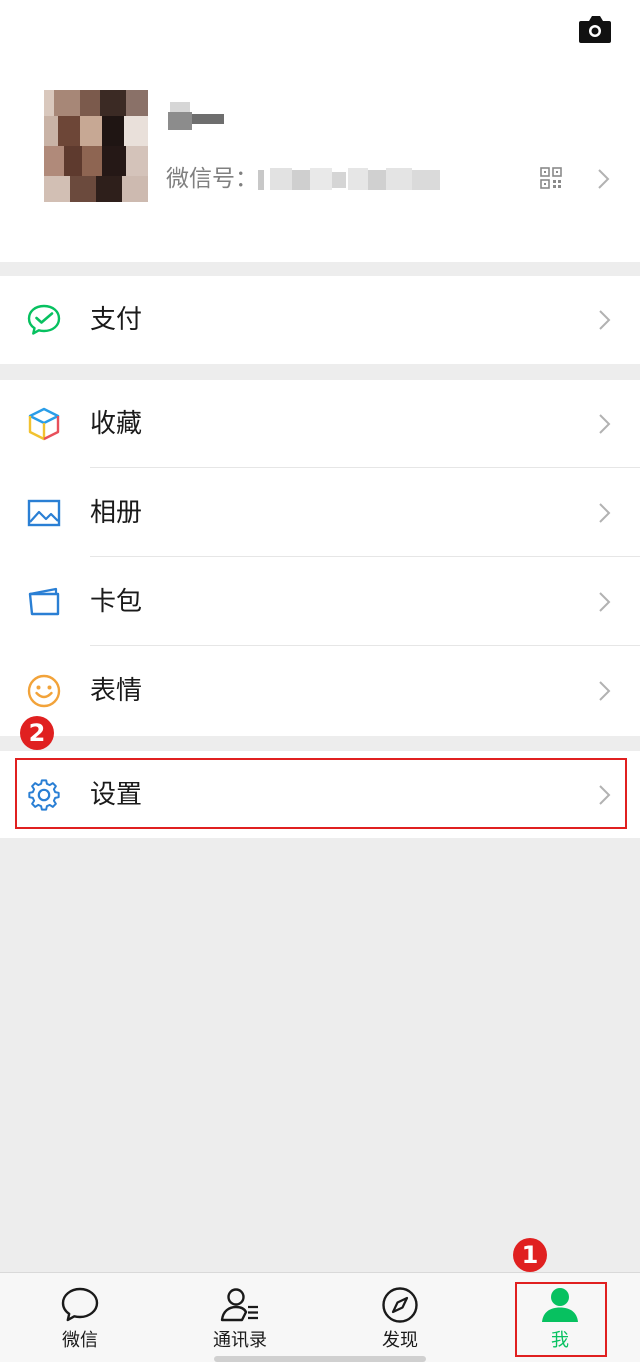  What do you see at coordinates (116, 795) in the screenshot?
I see `menu-item-label: 设置` at bounding box center [116, 795].